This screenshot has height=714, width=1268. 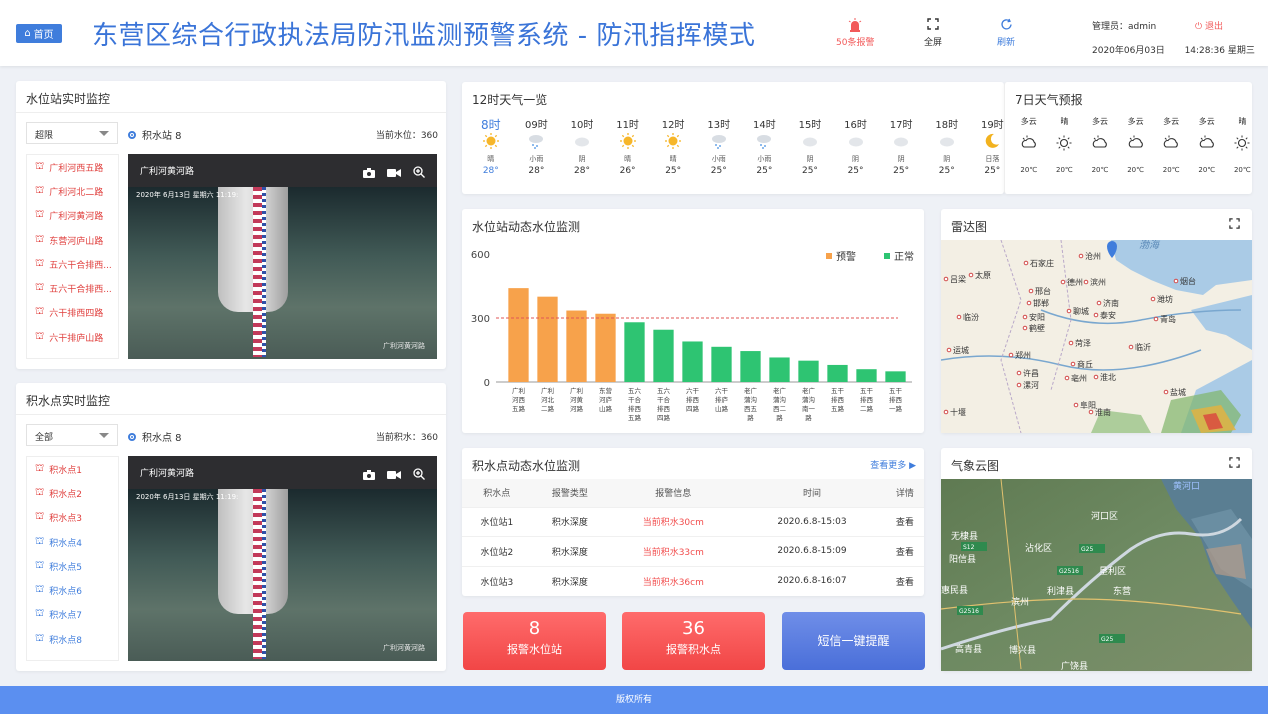 I want to click on list-item: ⛫ 广利河西五路, so click(x=72, y=167).